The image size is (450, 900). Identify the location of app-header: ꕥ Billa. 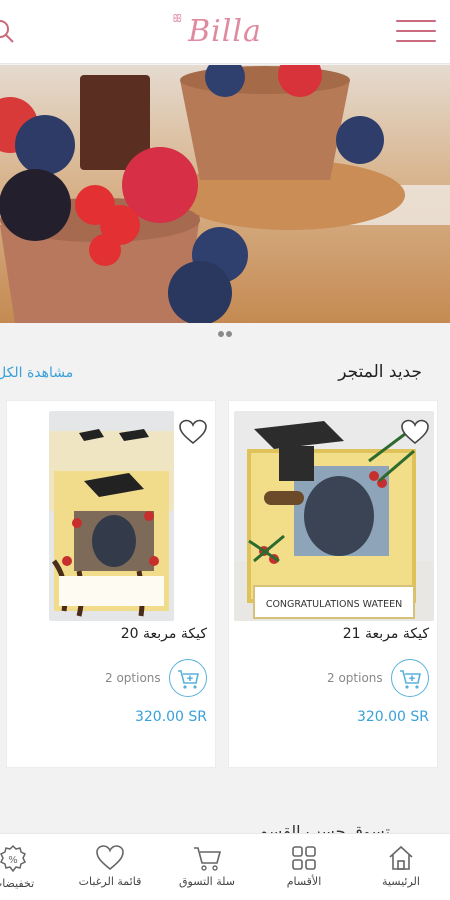
(225, 32).